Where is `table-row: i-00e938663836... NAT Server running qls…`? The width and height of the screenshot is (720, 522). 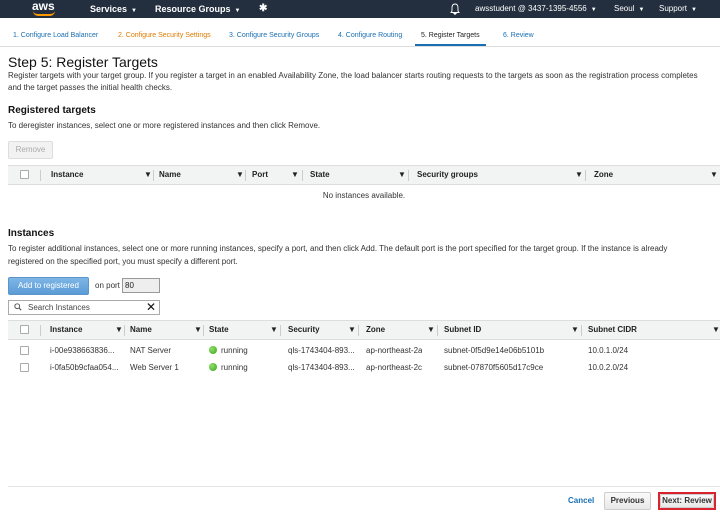
table-row: i-00e938663836... NAT Server running qls… is located at coordinates (364, 350).